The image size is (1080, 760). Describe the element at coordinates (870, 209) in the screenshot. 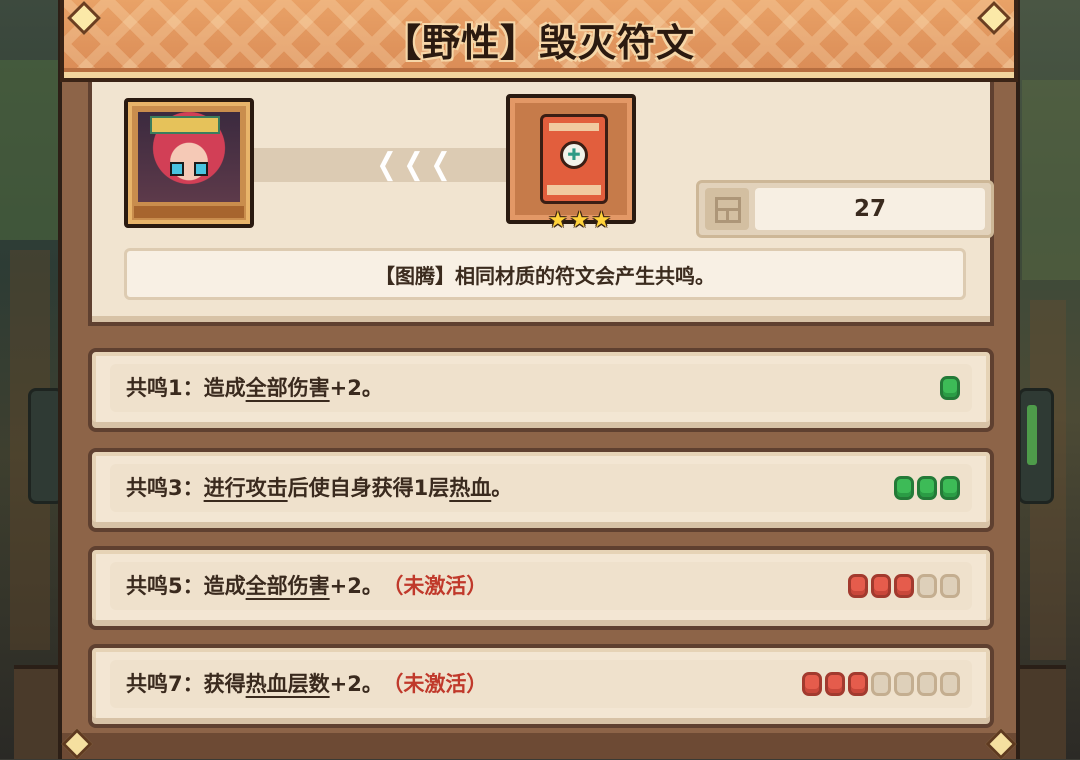

I see `rune-count-value: 27` at that location.